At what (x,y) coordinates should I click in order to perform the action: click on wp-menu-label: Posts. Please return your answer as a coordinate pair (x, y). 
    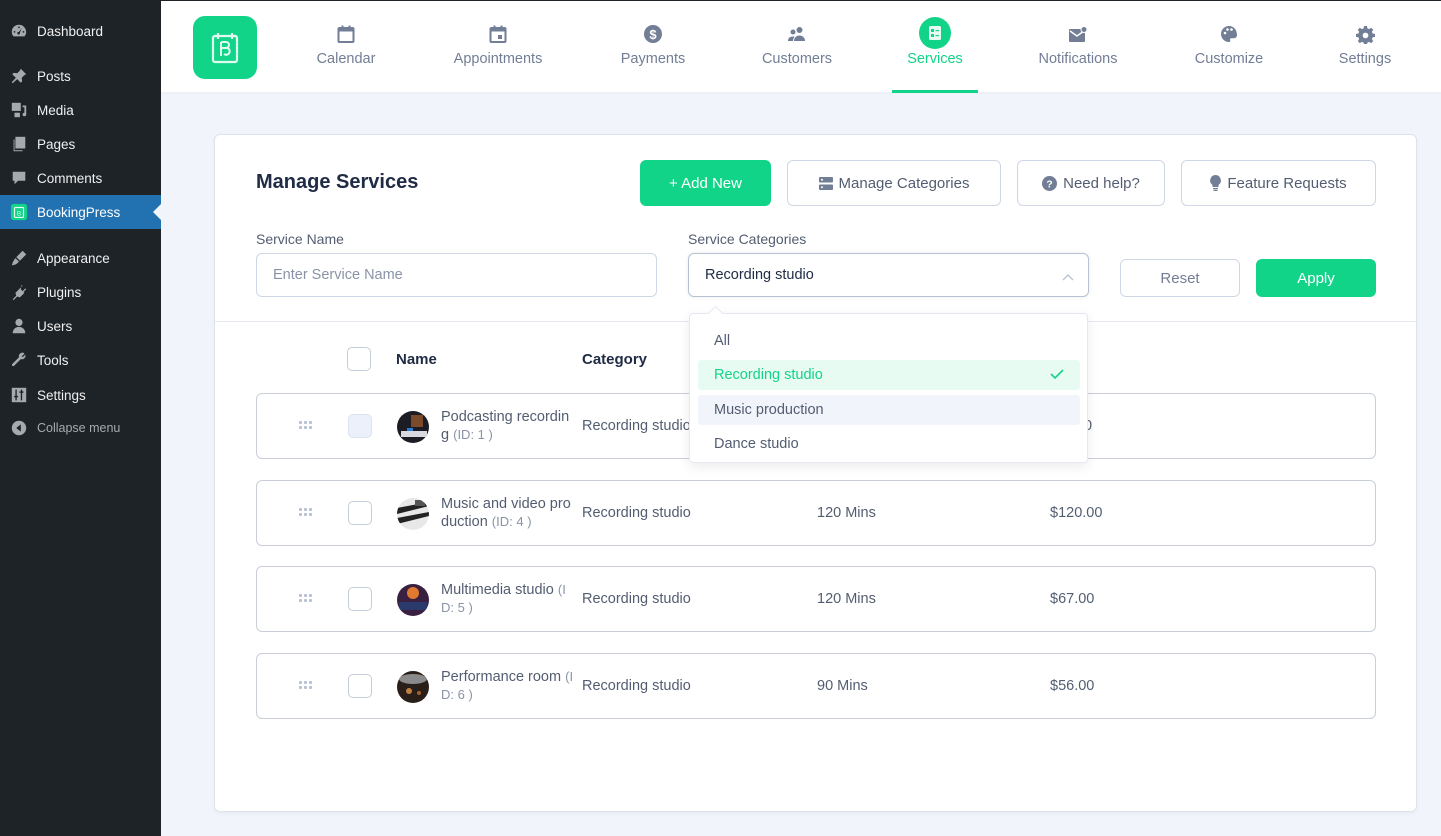
    Looking at the image, I should click on (54, 76).